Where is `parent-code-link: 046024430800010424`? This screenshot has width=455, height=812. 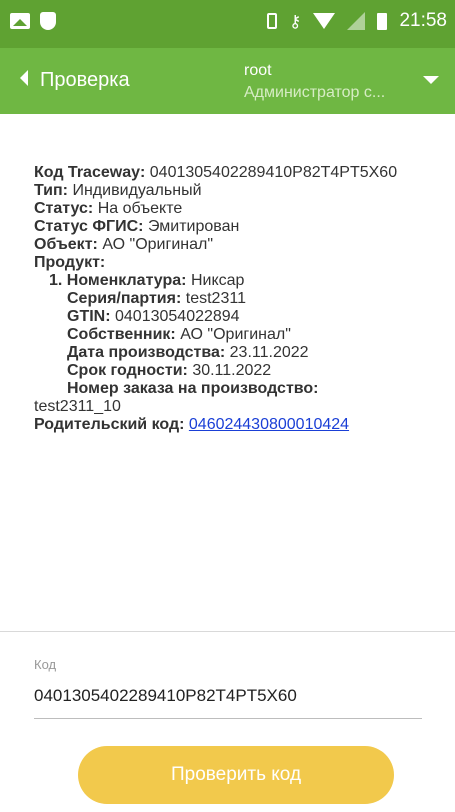 parent-code-link: 046024430800010424 is located at coordinates (269, 424).